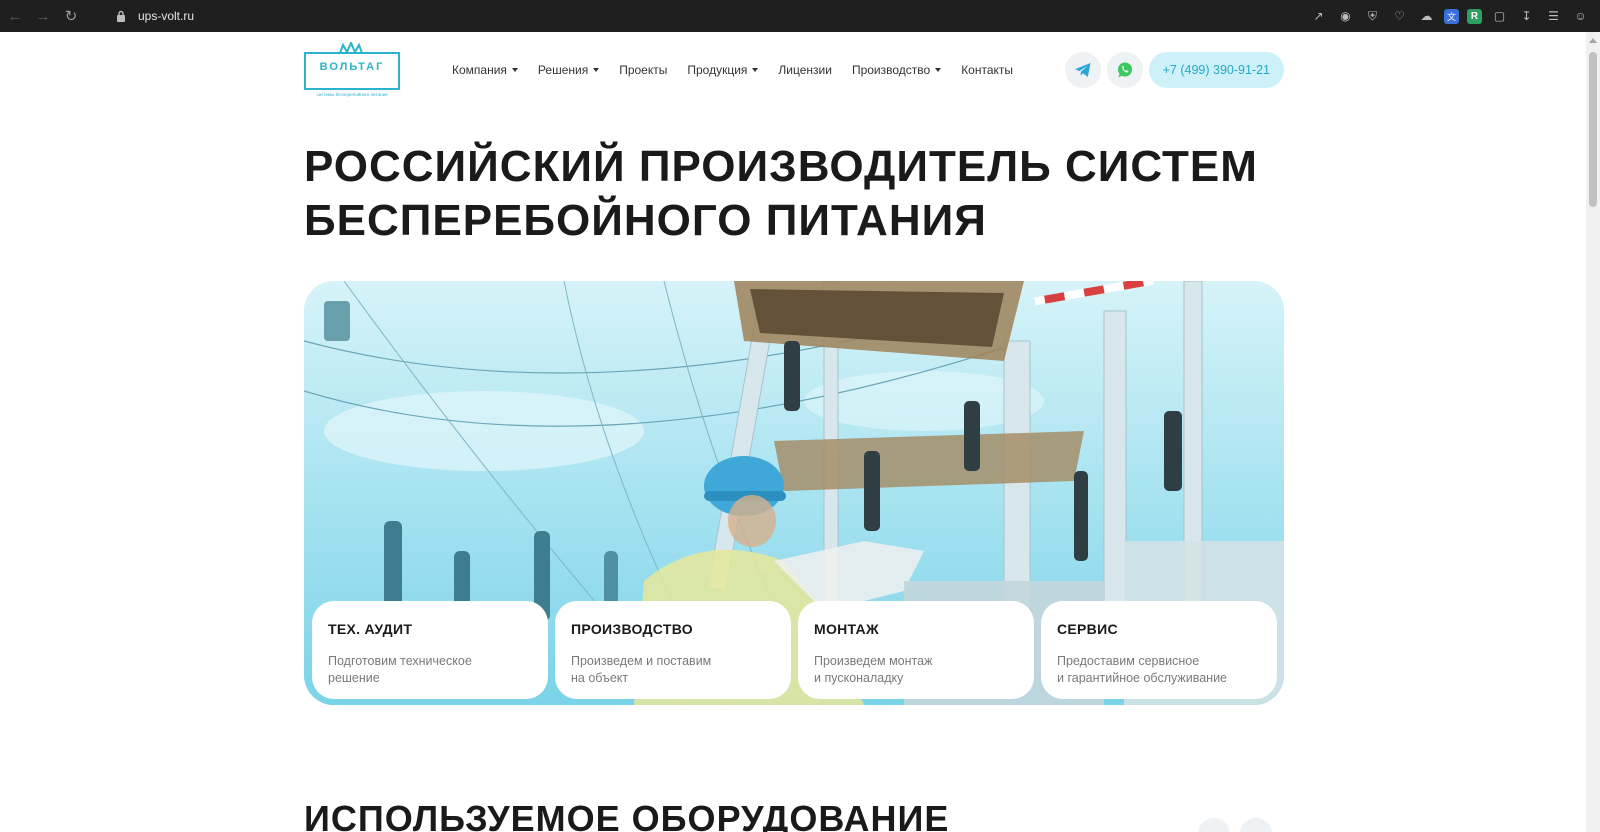  I want to click on shield-icon: ⛨, so click(1372, 16).